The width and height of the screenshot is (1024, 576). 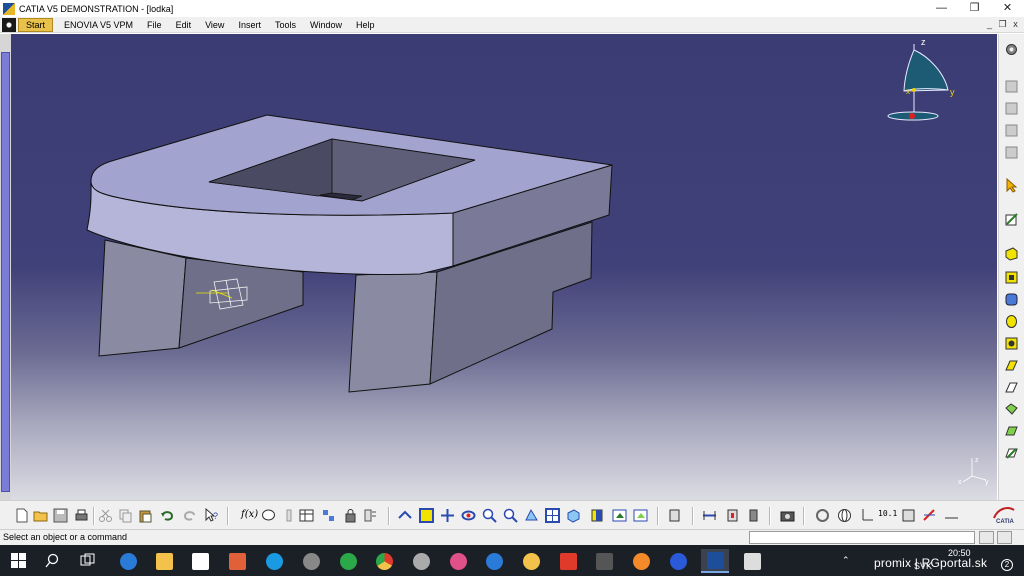 I want to click on print-icon, so click(x=81, y=515).